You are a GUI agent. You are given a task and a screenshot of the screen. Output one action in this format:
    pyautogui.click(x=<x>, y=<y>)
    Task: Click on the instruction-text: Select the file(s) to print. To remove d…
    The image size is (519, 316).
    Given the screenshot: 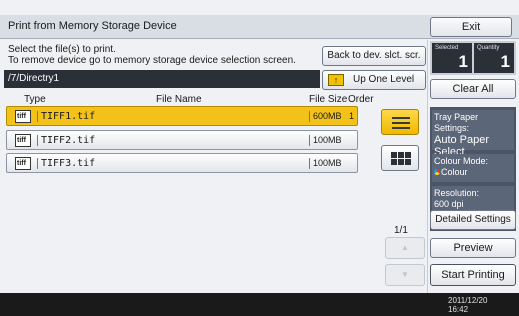 What is the action you would take?
    pyautogui.click(x=163, y=55)
    